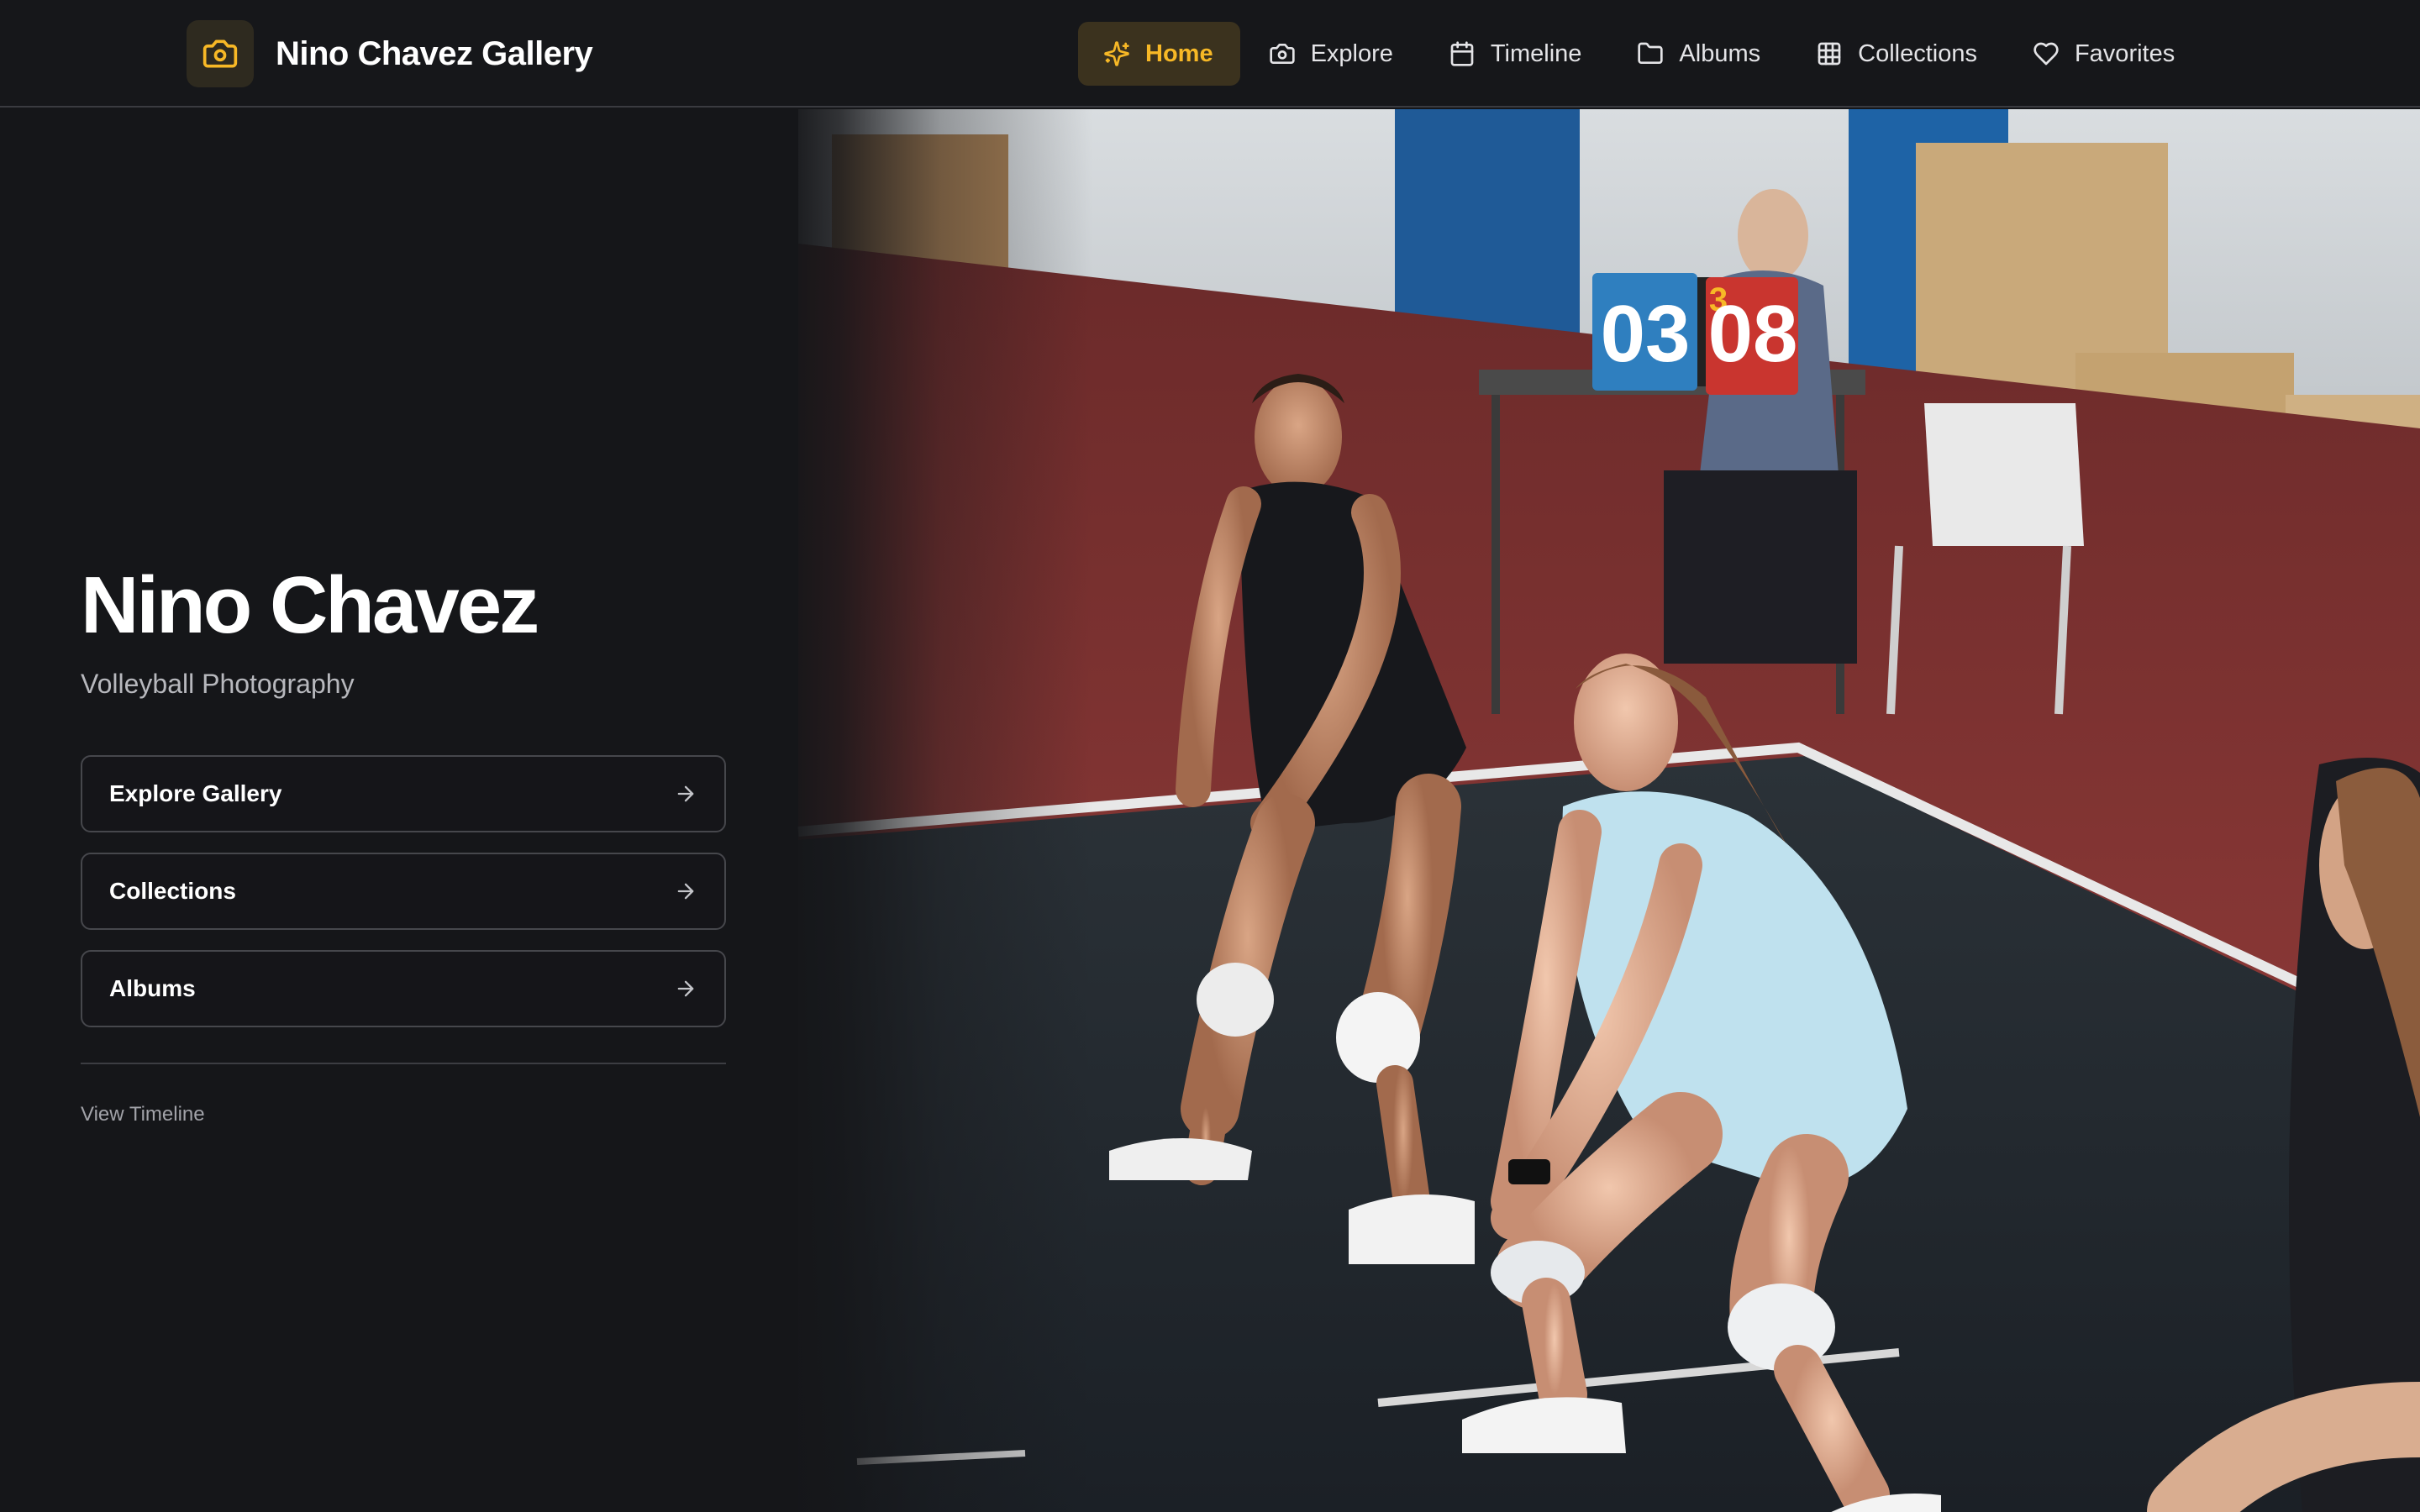  Describe the element at coordinates (404, 1063) in the screenshot. I see `divider` at that location.